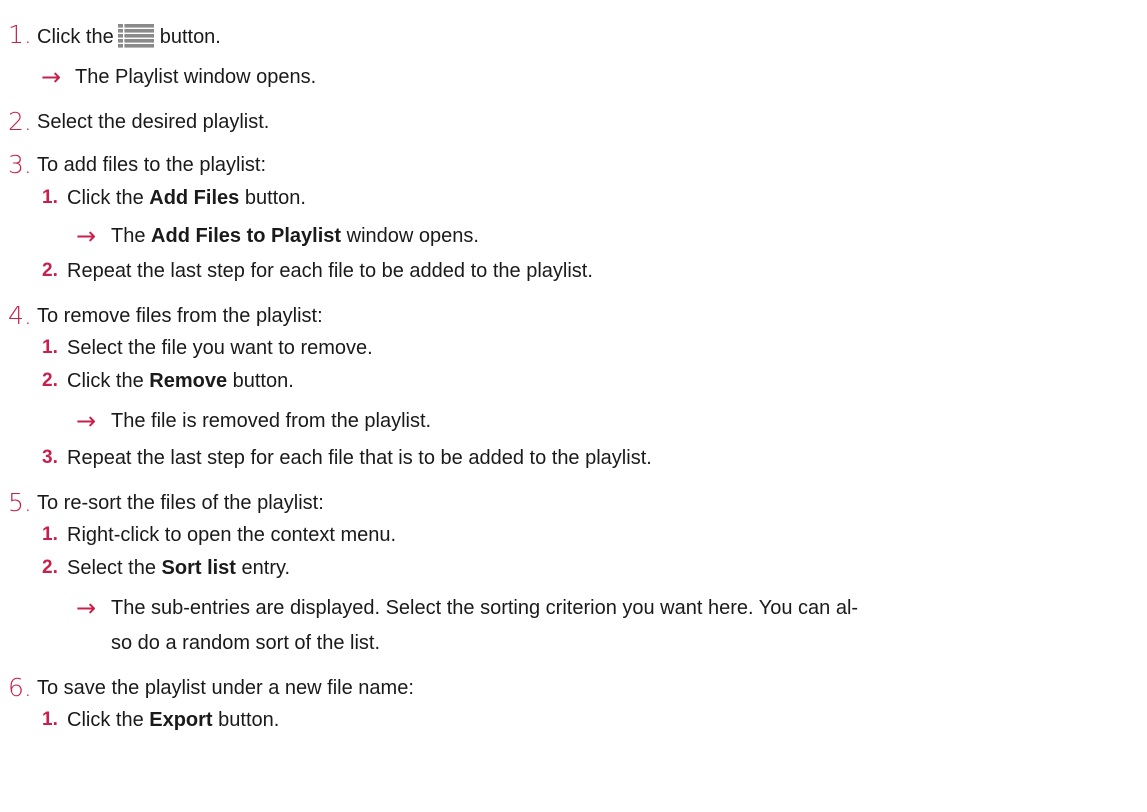 The image size is (1147, 812). What do you see at coordinates (220, 348) in the screenshot?
I see `substep-text: Select the file you want to remove.` at bounding box center [220, 348].